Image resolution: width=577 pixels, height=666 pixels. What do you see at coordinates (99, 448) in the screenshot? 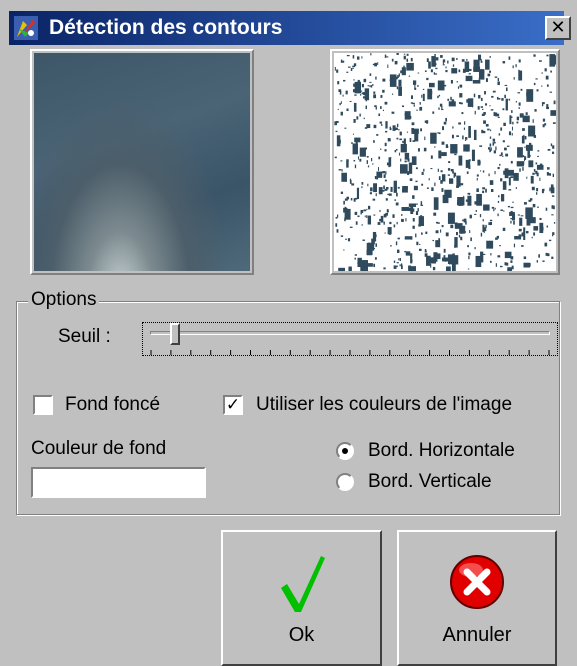
I see `background-color-label: Couleur de fond` at bounding box center [99, 448].